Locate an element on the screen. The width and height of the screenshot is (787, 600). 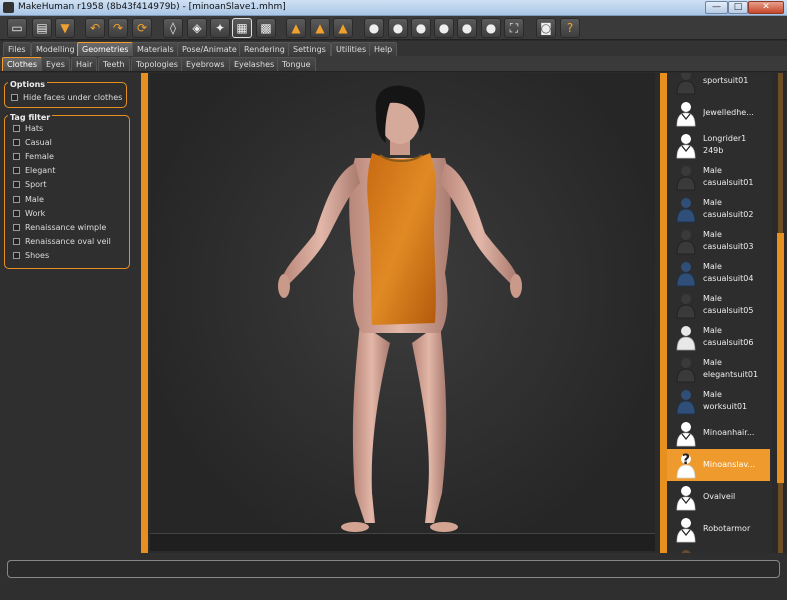
tab-files: Files is located at coordinates (17, 49).